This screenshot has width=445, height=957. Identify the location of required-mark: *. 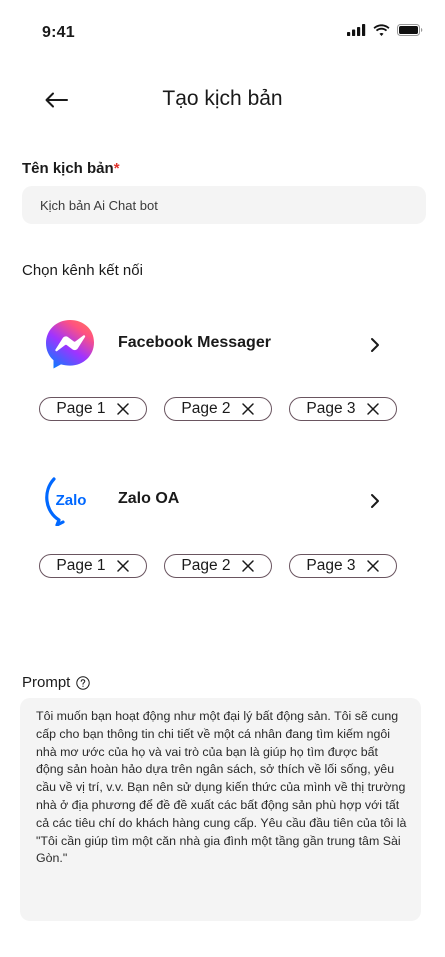
(116, 168).